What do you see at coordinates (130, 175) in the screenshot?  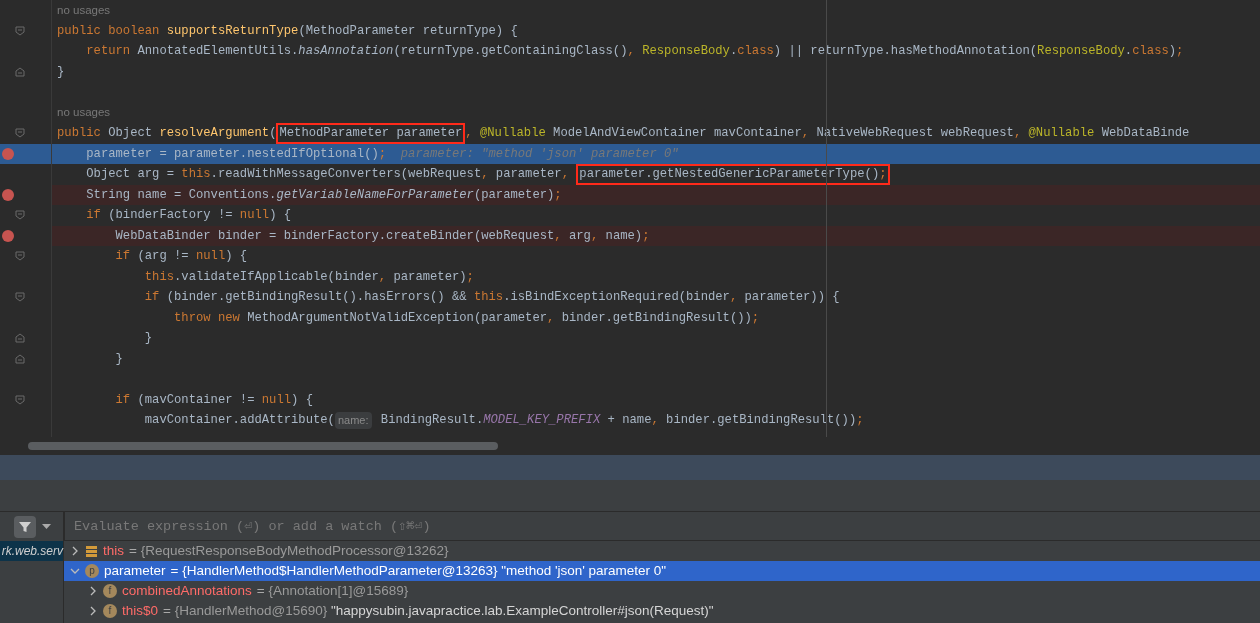 I see `code-text: Object arg =` at bounding box center [130, 175].